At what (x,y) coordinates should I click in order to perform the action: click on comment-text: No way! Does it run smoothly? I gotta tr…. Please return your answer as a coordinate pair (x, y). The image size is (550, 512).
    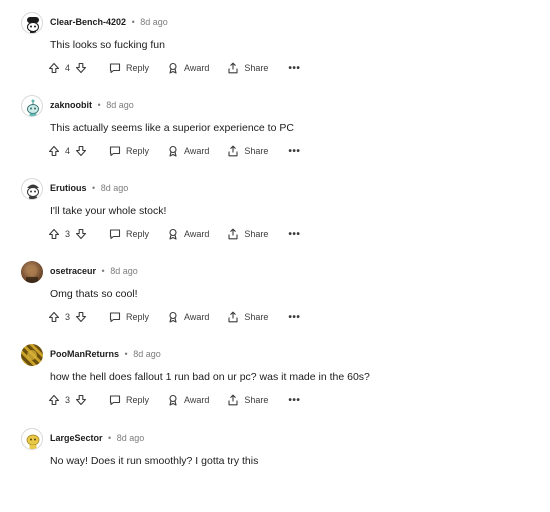
    Looking at the image, I should click on (154, 461).